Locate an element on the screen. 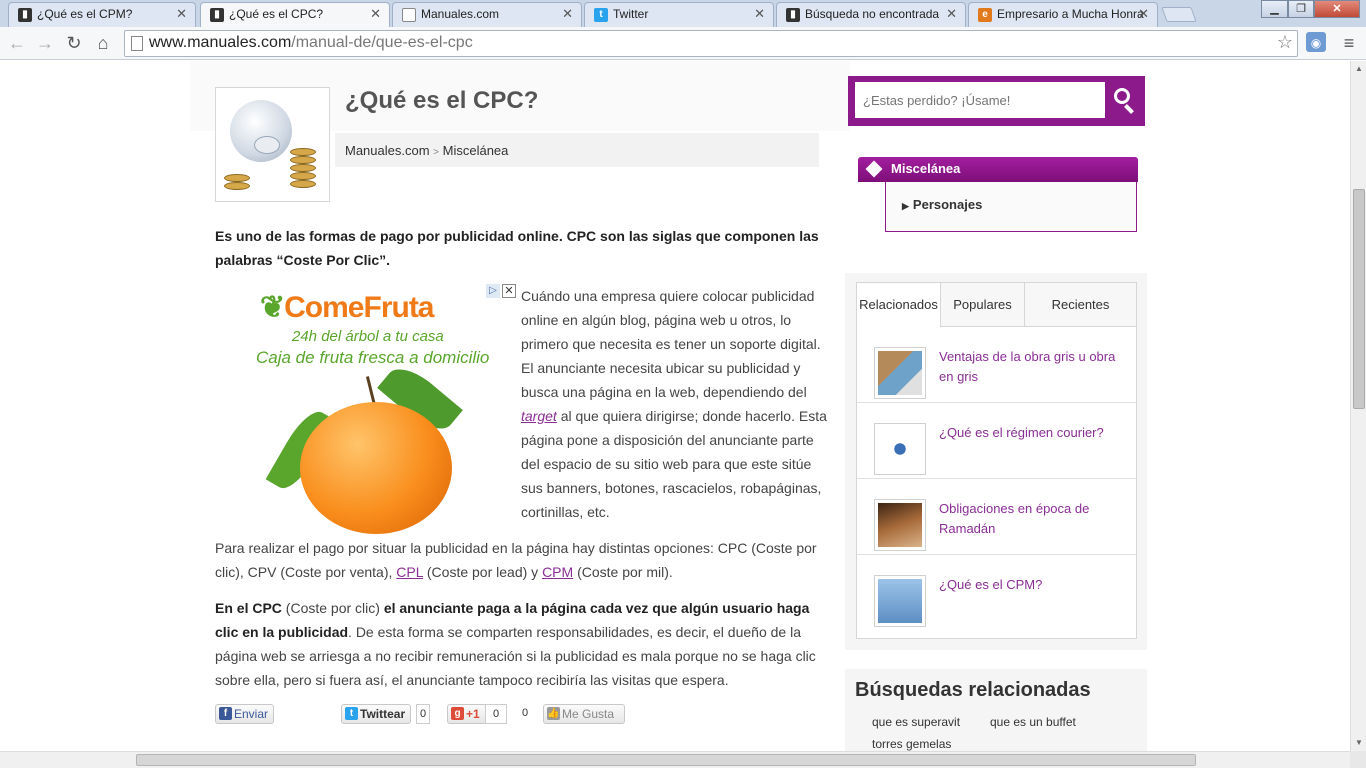 This screenshot has width=1366, height=768. scroll-down-arrow-icon: ▼ is located at coordinates (1358, 743).